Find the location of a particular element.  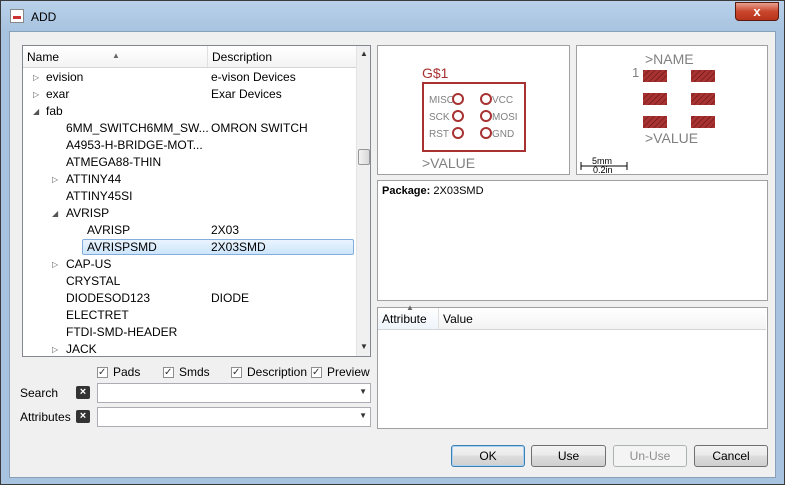

symbol-preview-graphic: G$1 MISO SCK RST VCC MOSI GND >VALUE is located at coordinates (474, 118).